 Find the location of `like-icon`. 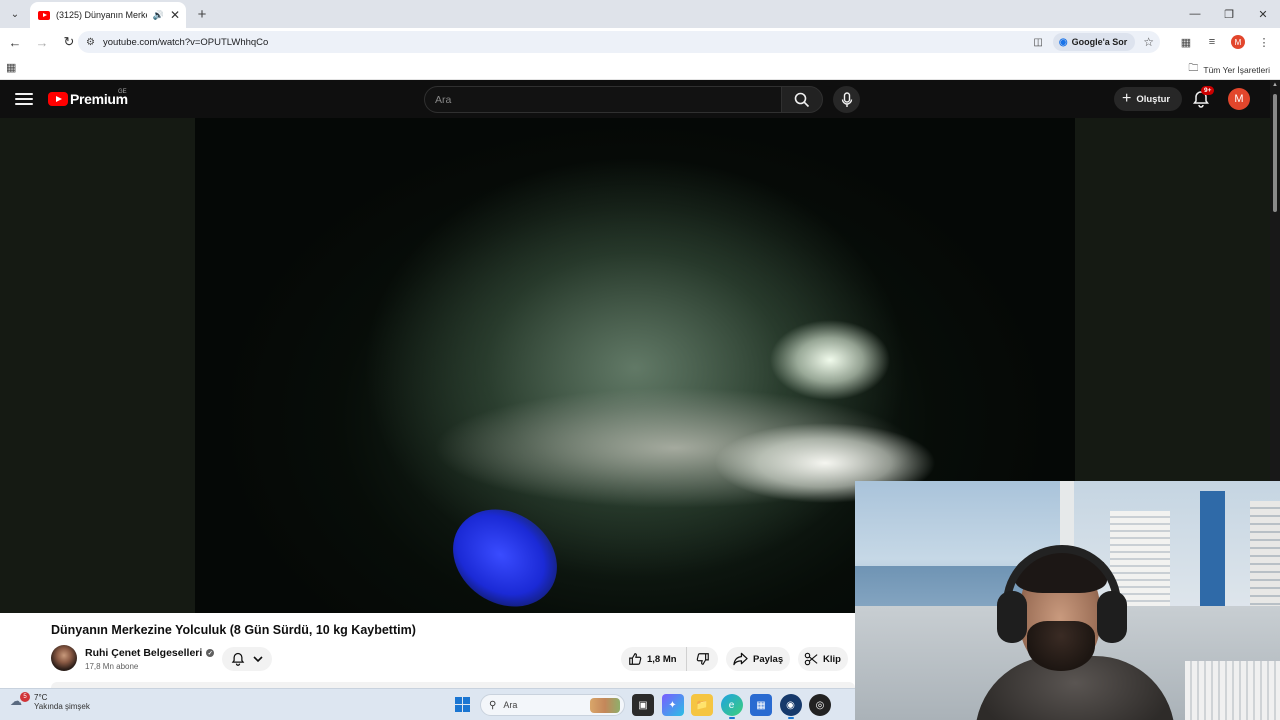

like-icon is located at coordinates (635, 659).